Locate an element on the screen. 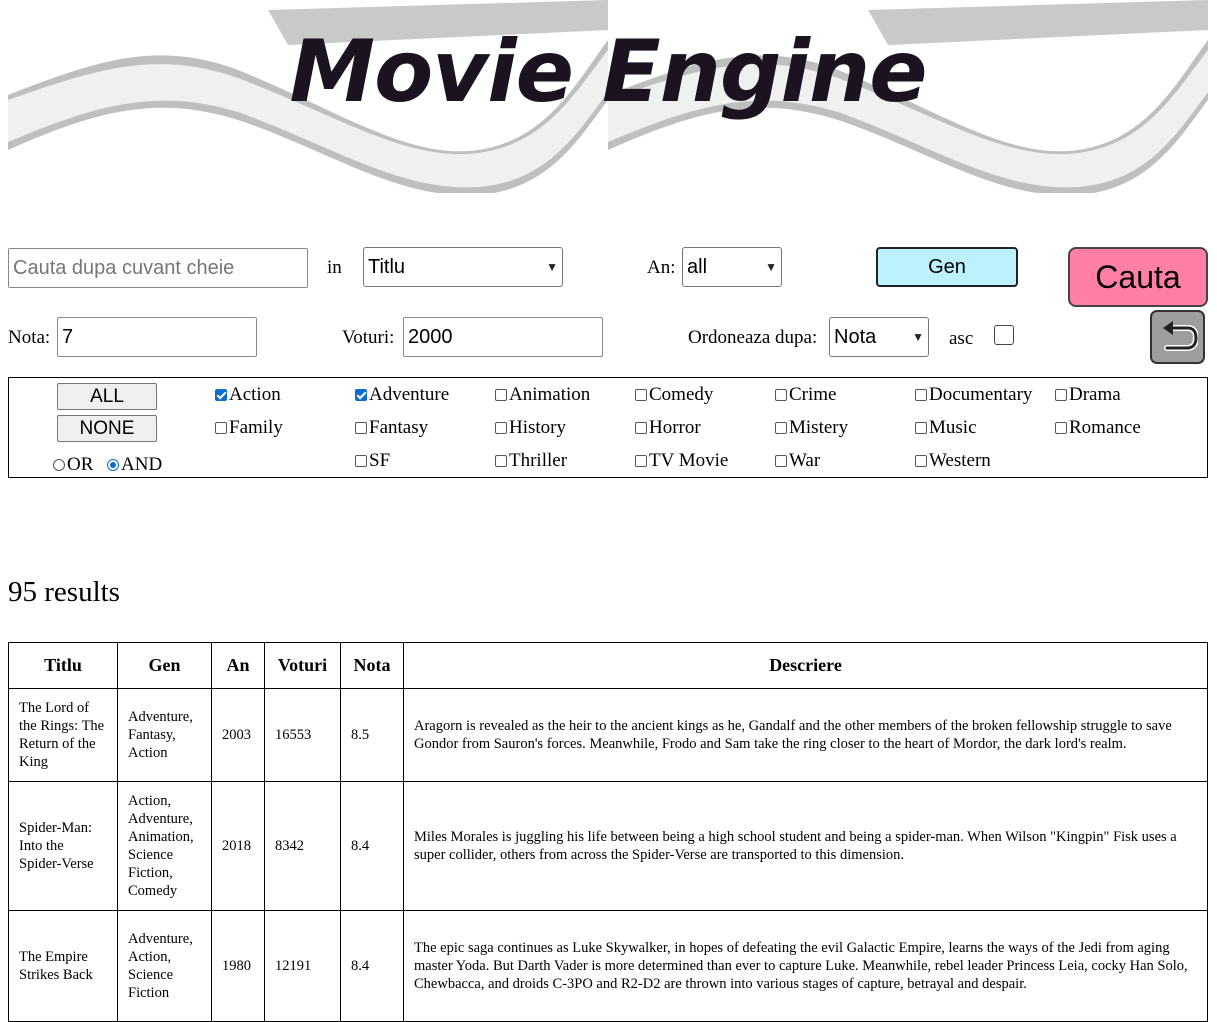 Image resolution: width=1217 pixels, height=1022 pixels. genre-option-comedy: Comedy is located at coordinates (674, 395).